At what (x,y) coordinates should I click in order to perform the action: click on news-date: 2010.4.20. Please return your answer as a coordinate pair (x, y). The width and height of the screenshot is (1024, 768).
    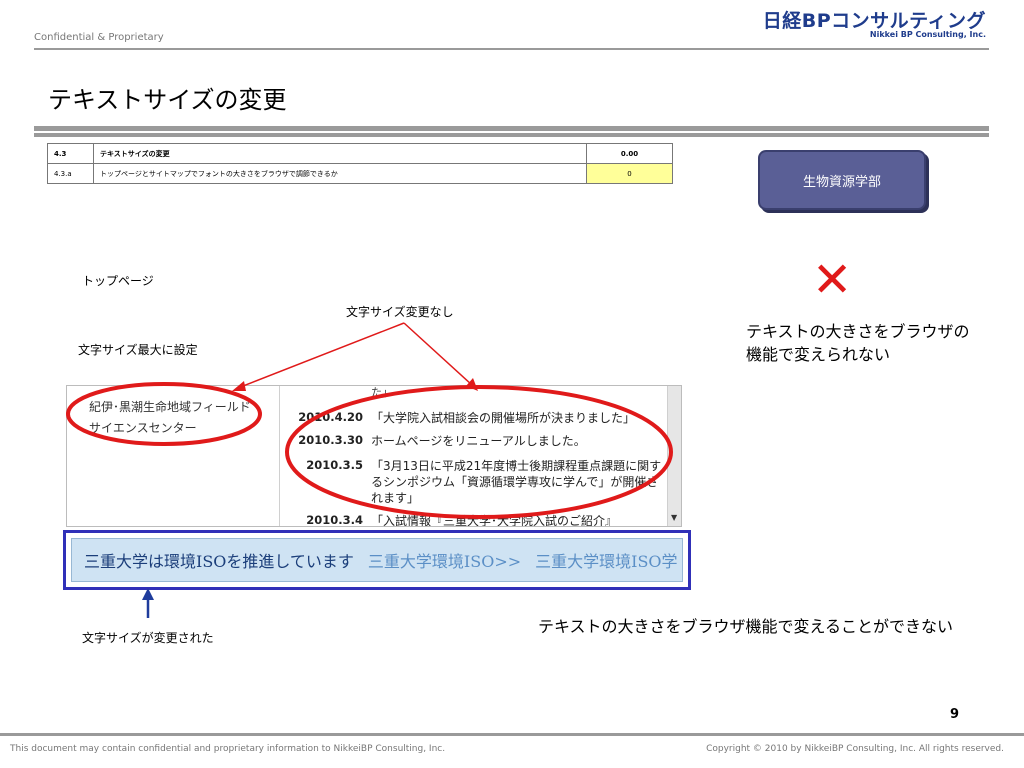
    Looking at the image, I should click on (330, 417).